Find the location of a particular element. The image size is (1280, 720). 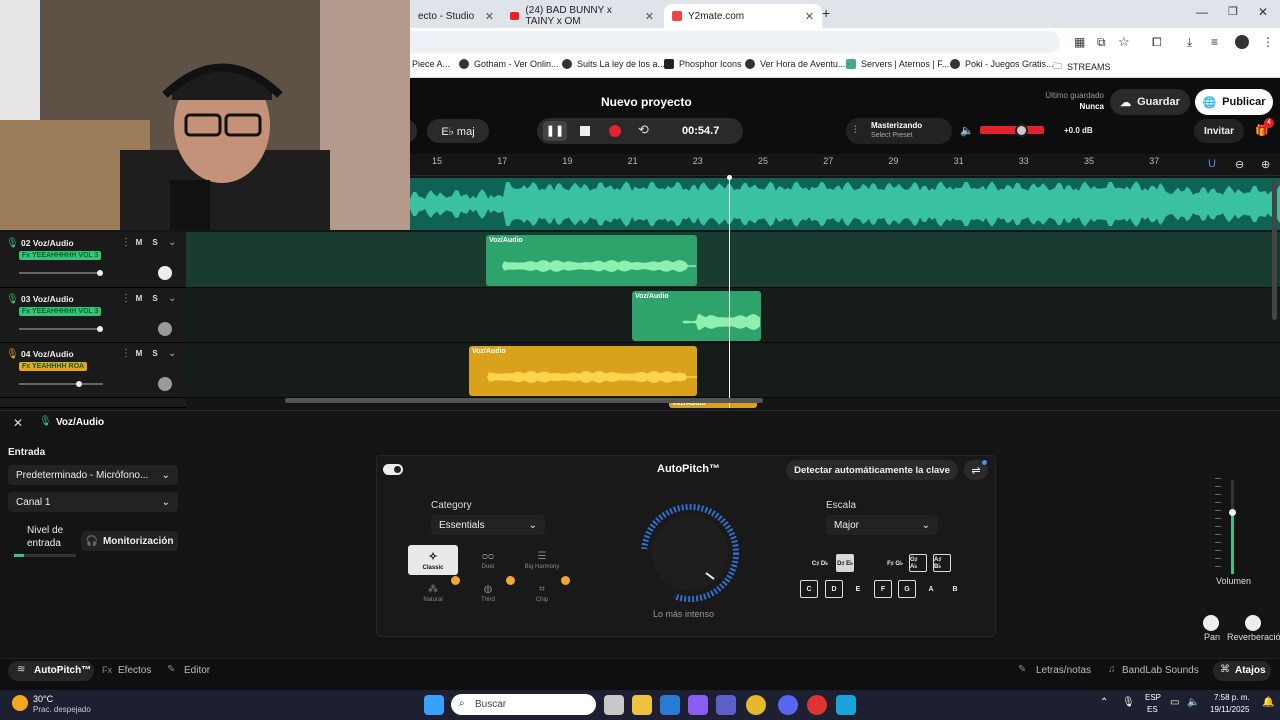

key-g-sharp: G♯ A♭ is located at coordinates (918, 563).